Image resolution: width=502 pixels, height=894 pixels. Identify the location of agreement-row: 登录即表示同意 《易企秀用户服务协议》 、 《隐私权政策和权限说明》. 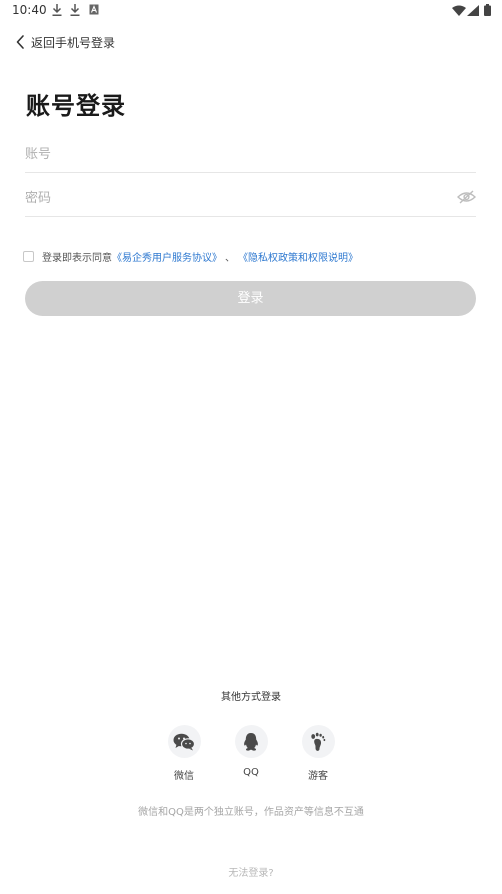
(190, 256).